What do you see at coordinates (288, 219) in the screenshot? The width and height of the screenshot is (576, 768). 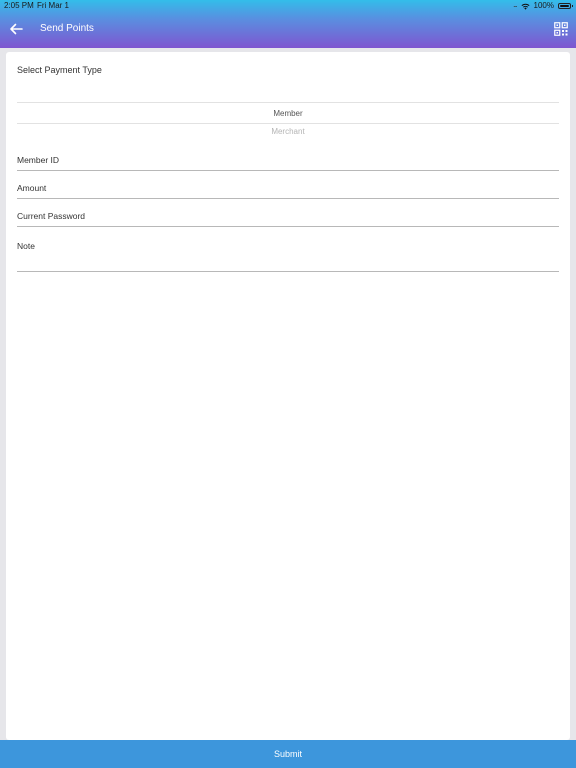 I see `current-password-field: Current Password` at bounding box center [288, 219].